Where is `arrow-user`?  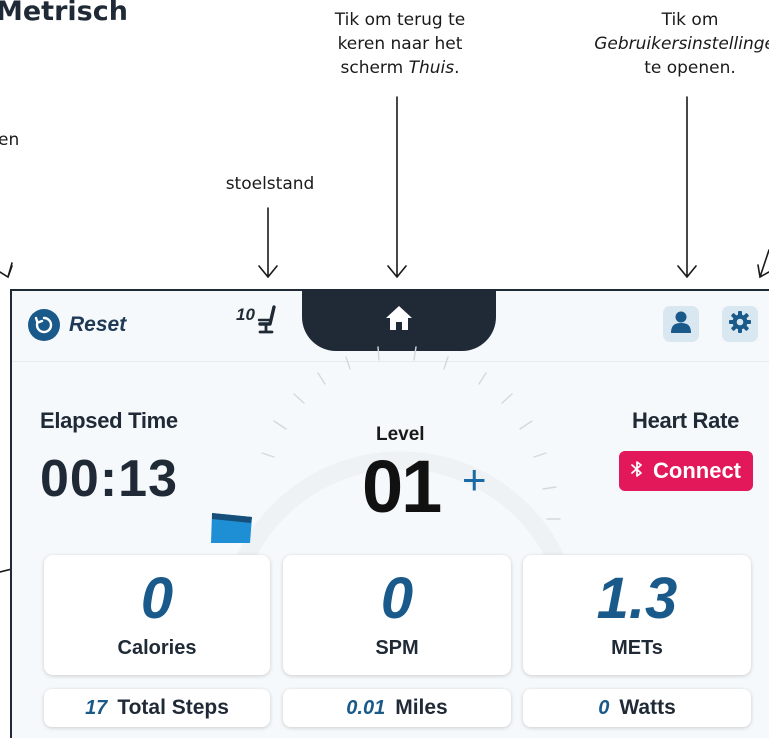
arrow-user is located at coordinates (687, 187).